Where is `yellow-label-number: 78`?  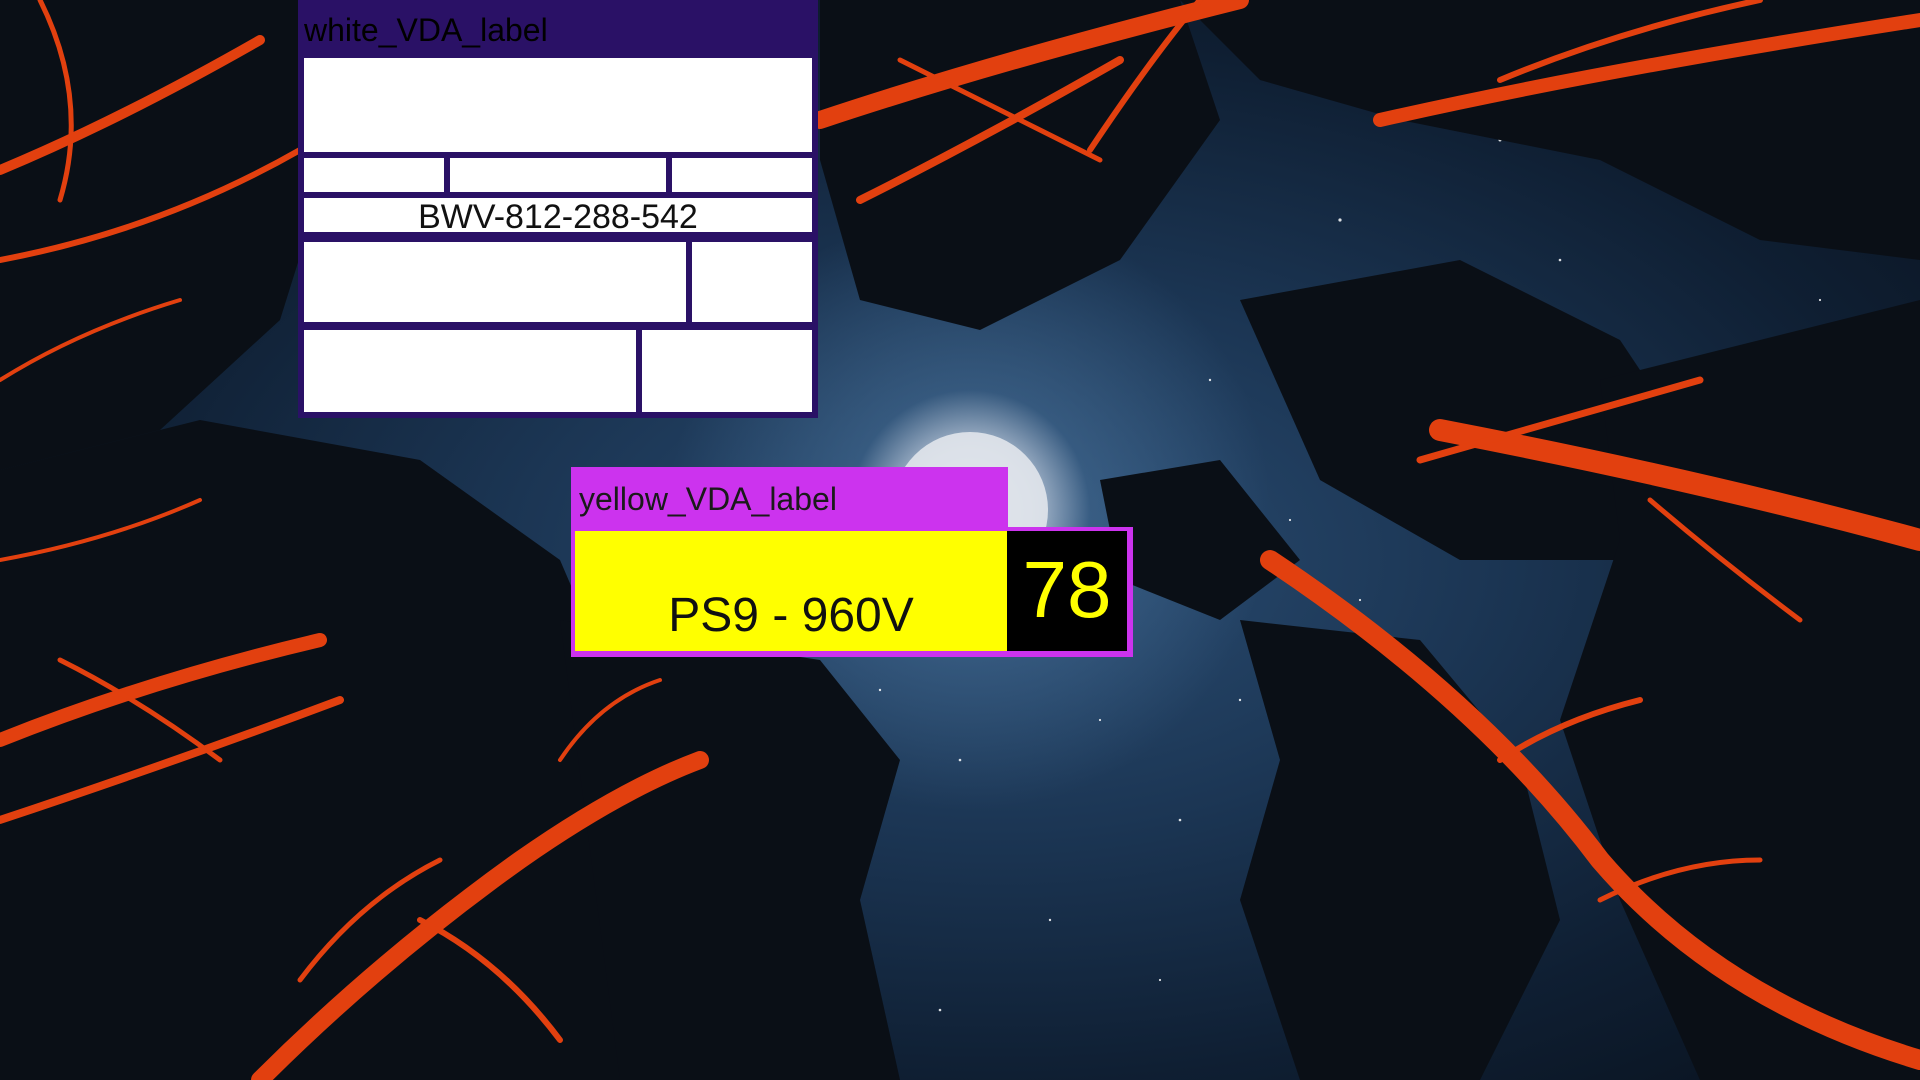 yellow-label-number: 78 is located at coordinates (1067, 589).